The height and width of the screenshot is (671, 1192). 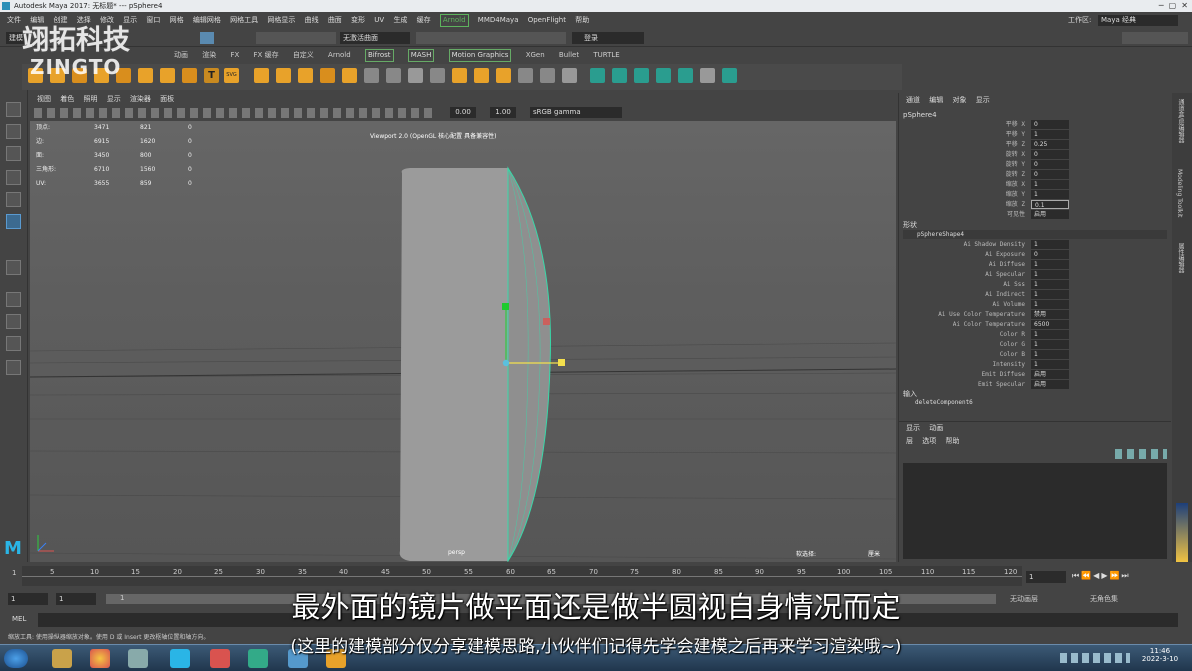 What do you see at coordinates (959, 100) in the screenshot?
I see `cb-tab-object: 对象` at bounding box center [959, 100].